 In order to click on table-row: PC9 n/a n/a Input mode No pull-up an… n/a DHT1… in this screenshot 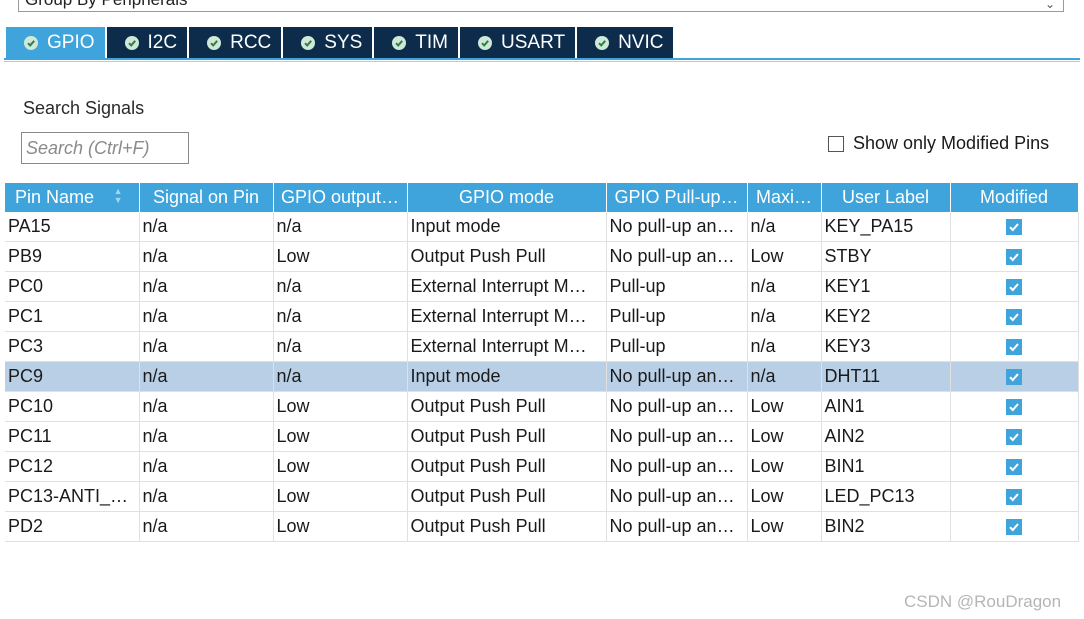, I will do `click(542, 376)`.